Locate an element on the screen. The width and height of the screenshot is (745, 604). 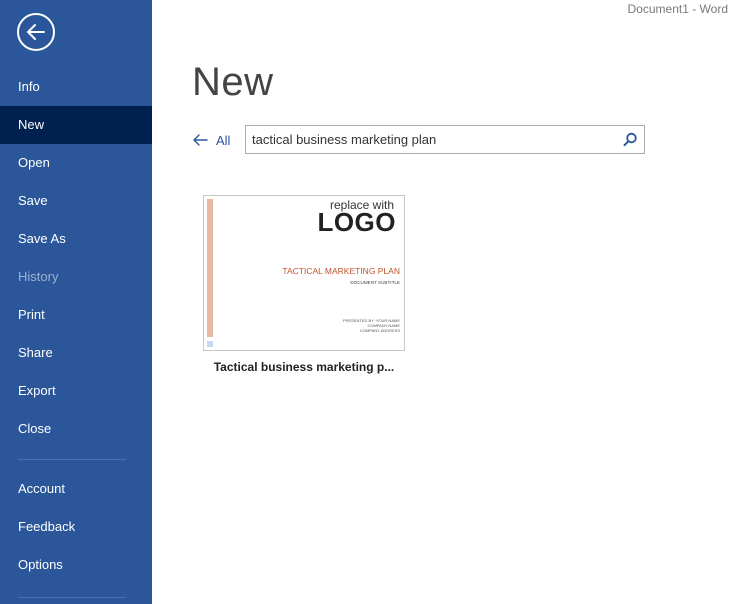
nav-divider is located at coordinates (72, 459).